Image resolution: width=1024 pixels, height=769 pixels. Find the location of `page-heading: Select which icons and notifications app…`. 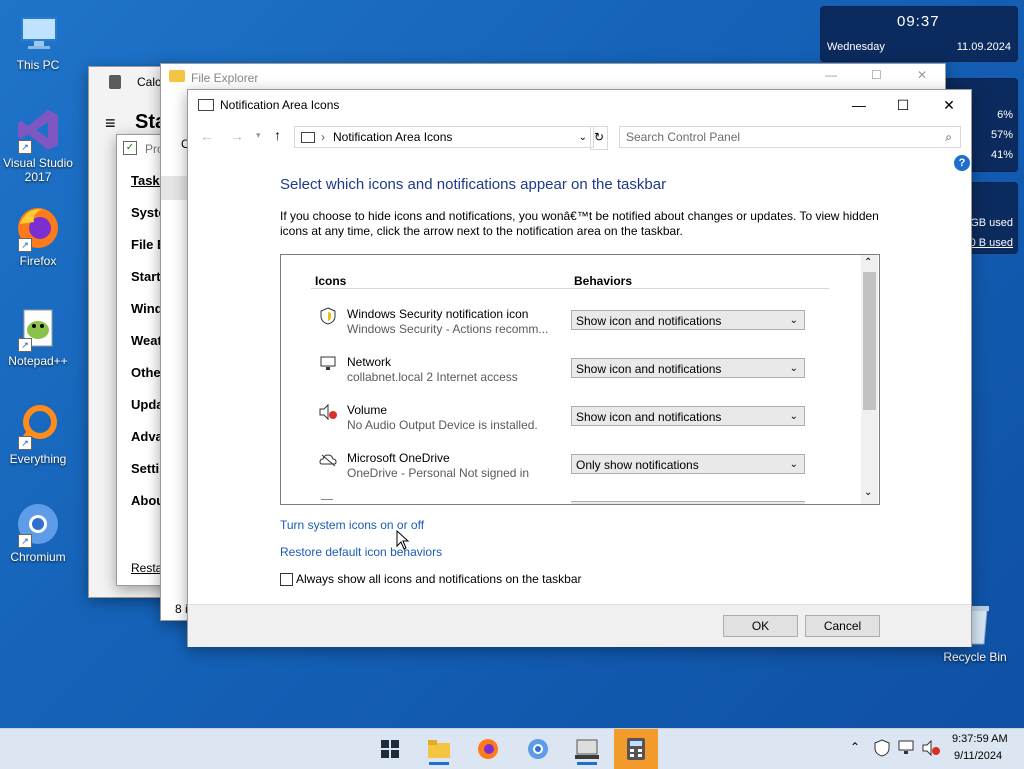

page-heading: Select which icons and notifications app… is located at coordinates (473, 184).